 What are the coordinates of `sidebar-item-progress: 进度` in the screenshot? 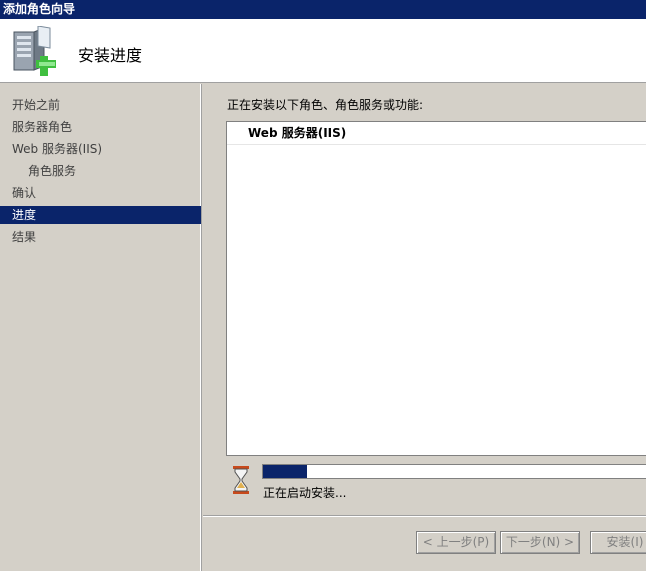 It's located at (100, 215).